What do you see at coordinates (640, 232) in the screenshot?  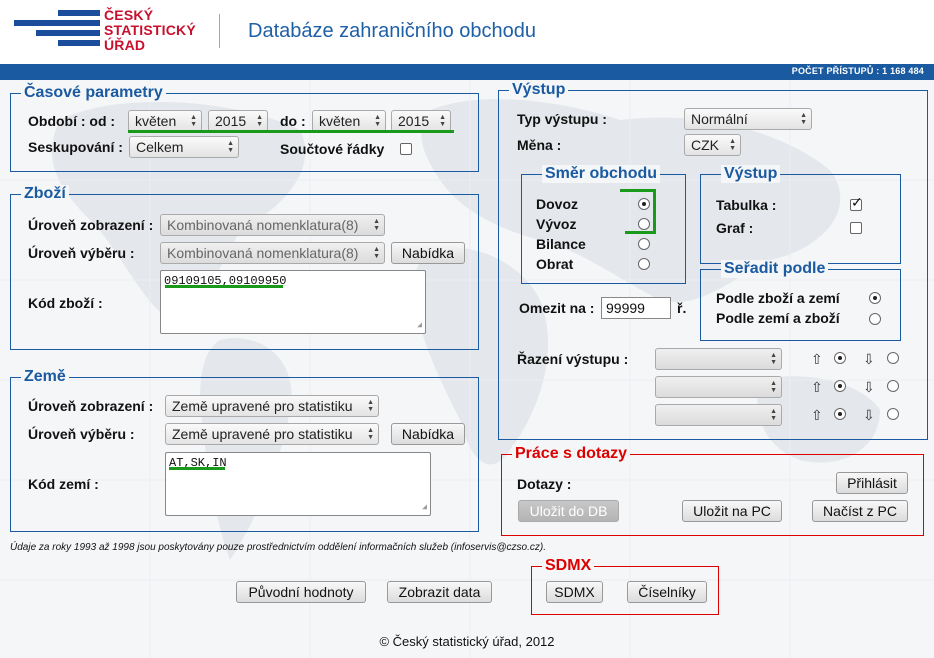 I see `direction-highlight-bottom` at bounding box center [640, 232].